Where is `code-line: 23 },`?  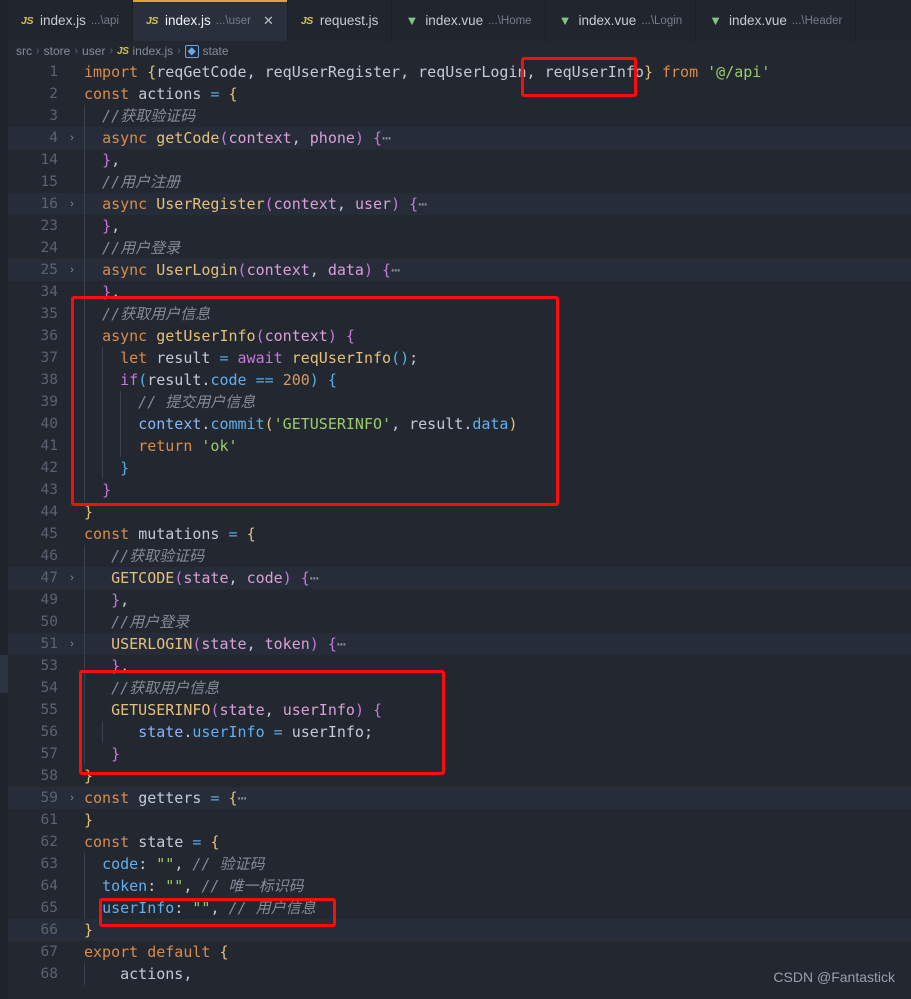
code-line: 23 }, is located at coordinates (459, 226).